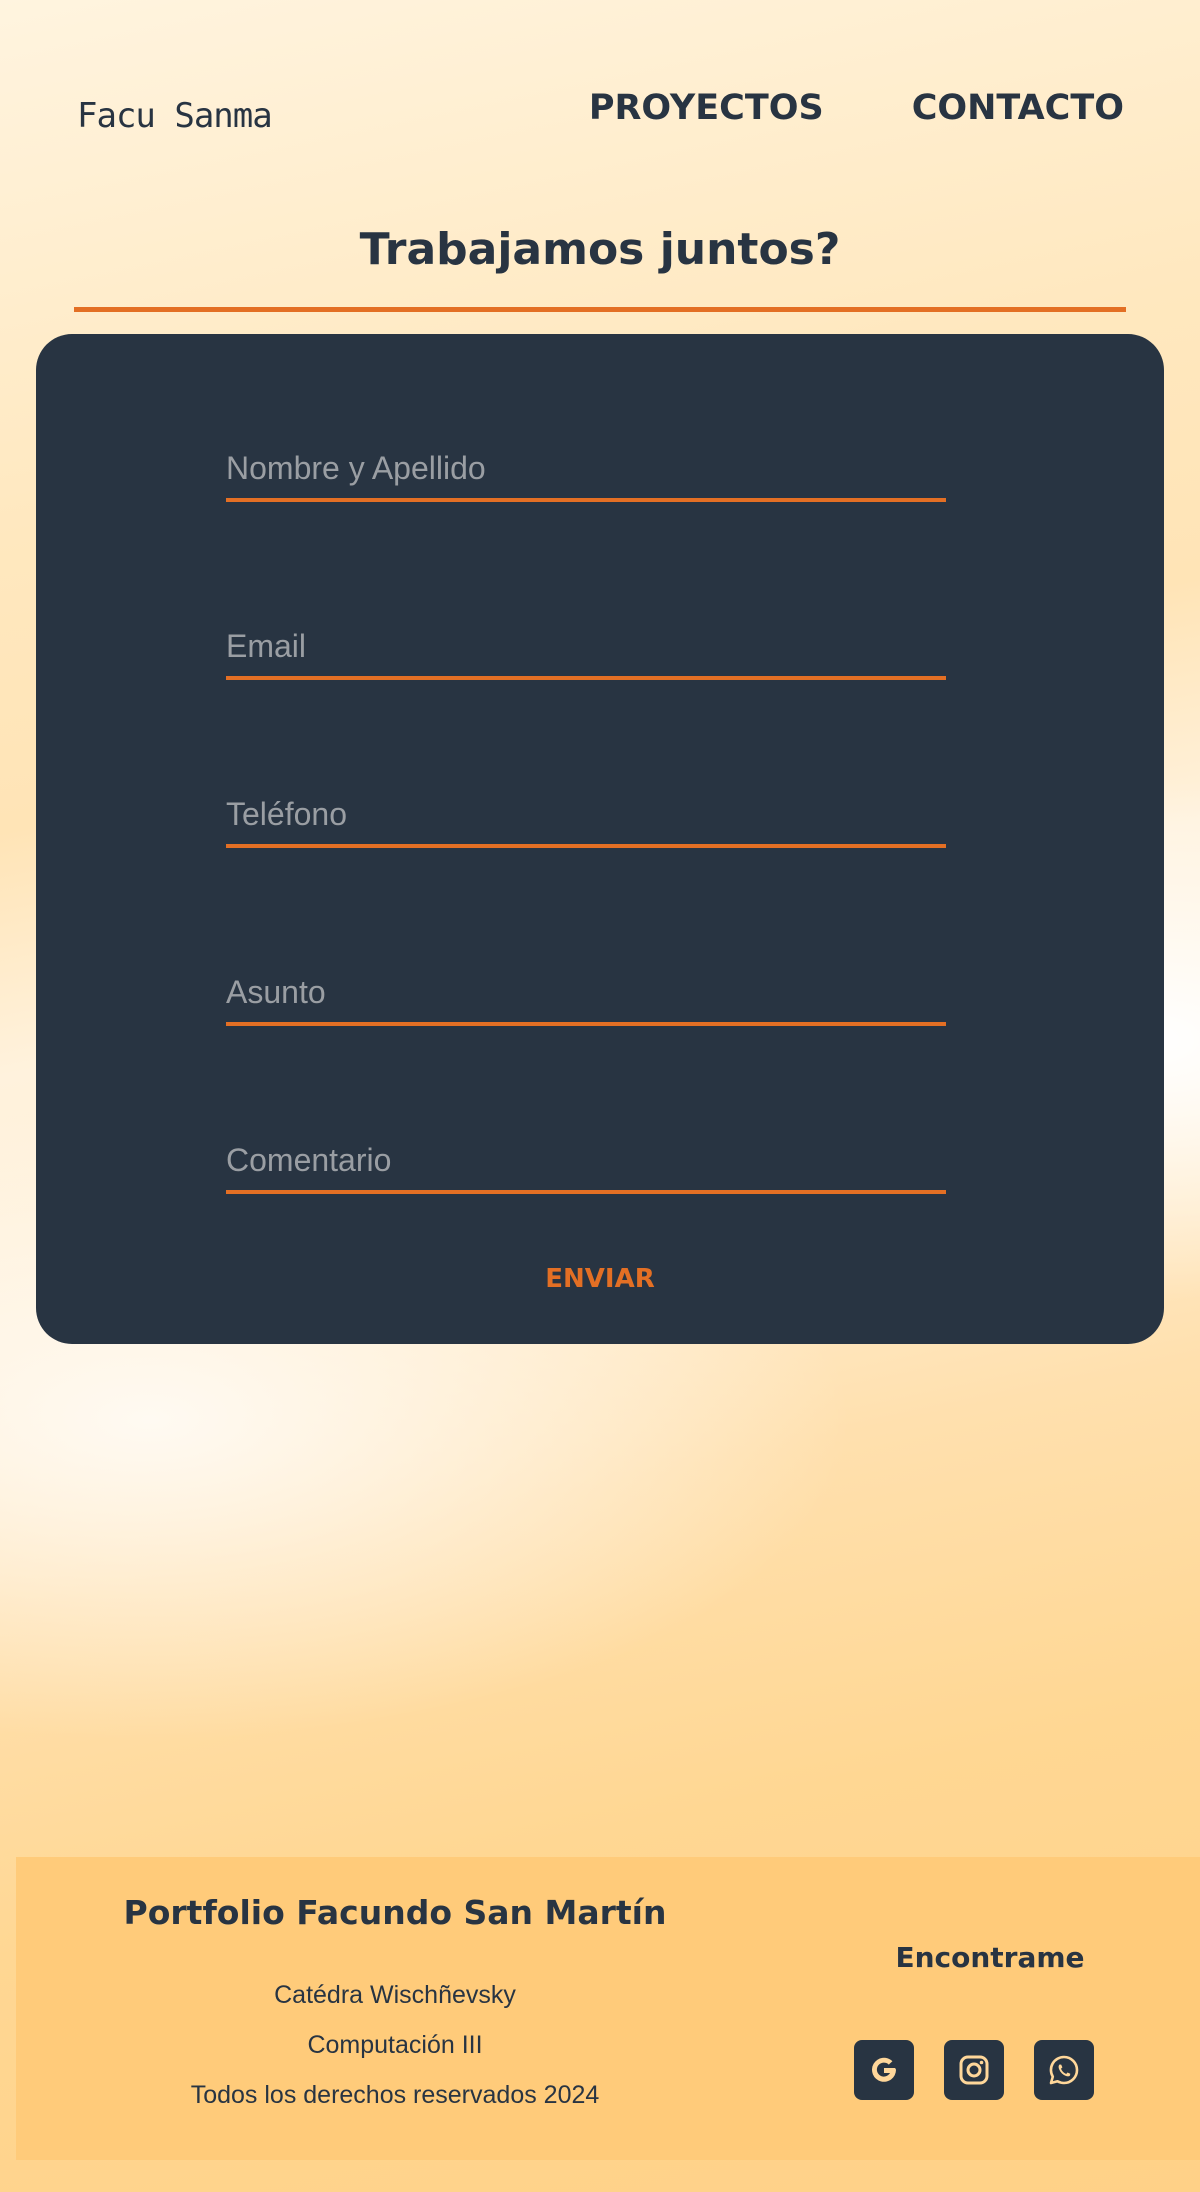 The image size is (1200, 2192). Describe the element at coordinates (175, 116) in the screenshot. I see `site-logo: Facu Sanma` at that location.